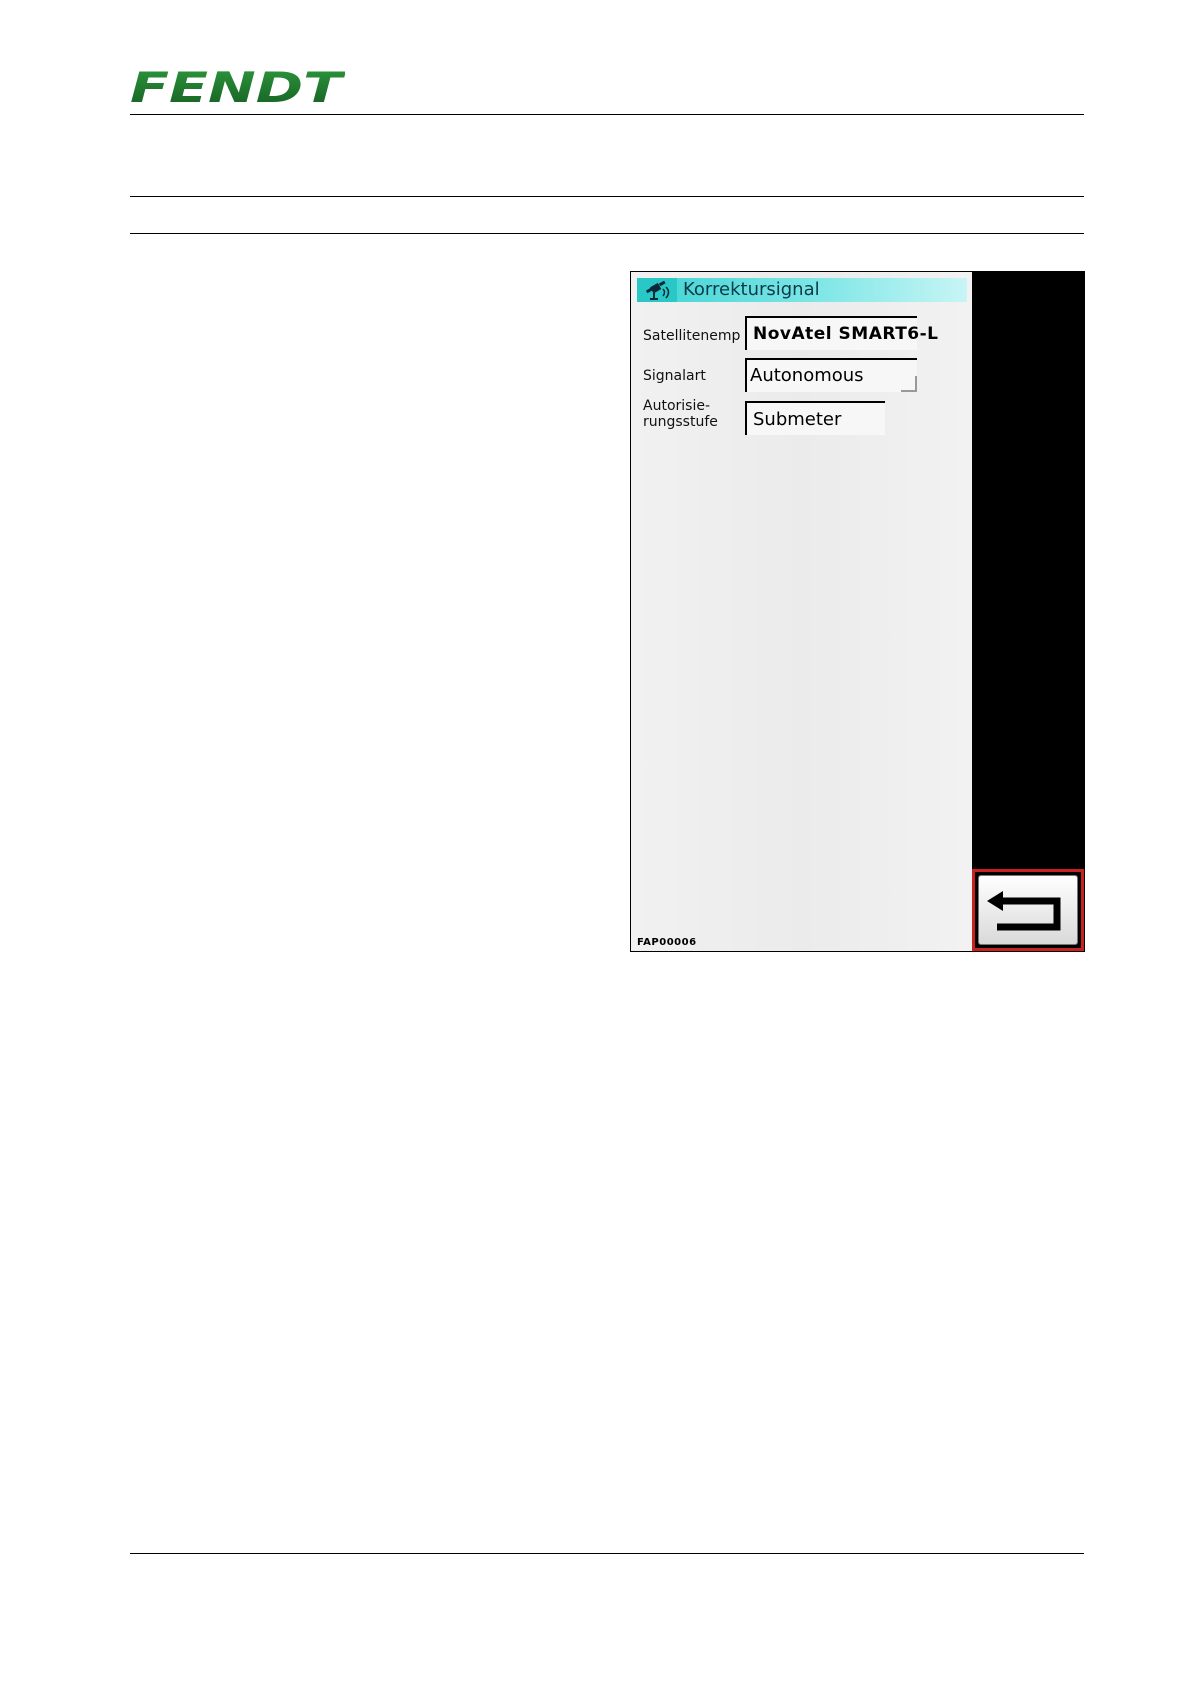 Image resolution: width=1191 pixels, height=1683 pixels. I want to click on header-rule, so click(607, 114).